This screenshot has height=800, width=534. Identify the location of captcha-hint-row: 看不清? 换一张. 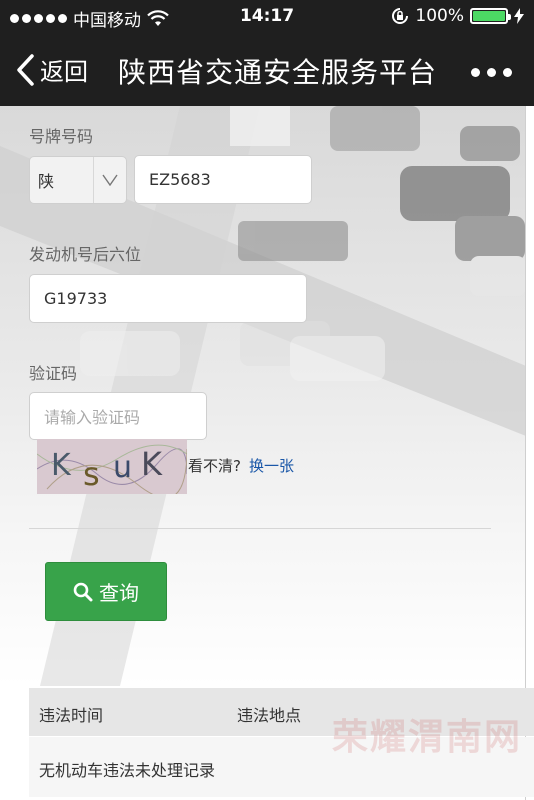
(241, 465).